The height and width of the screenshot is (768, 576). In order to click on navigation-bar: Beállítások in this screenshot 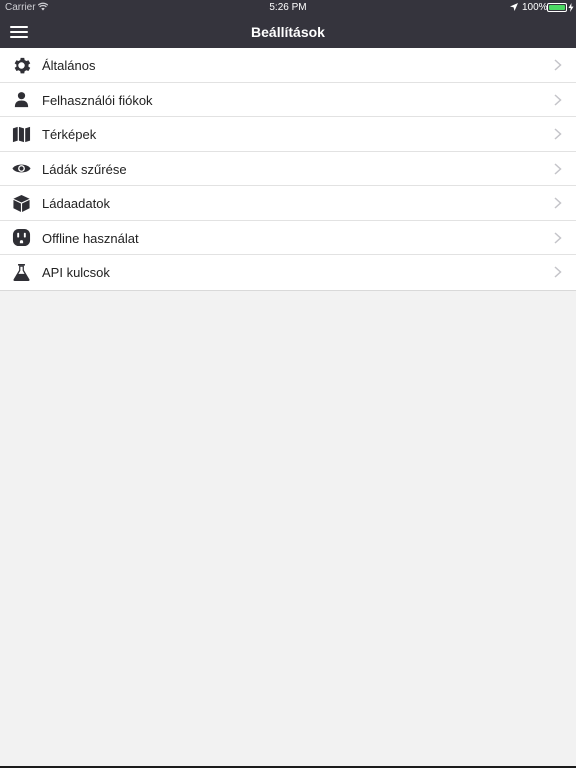, I will do `click(288, 32)`.